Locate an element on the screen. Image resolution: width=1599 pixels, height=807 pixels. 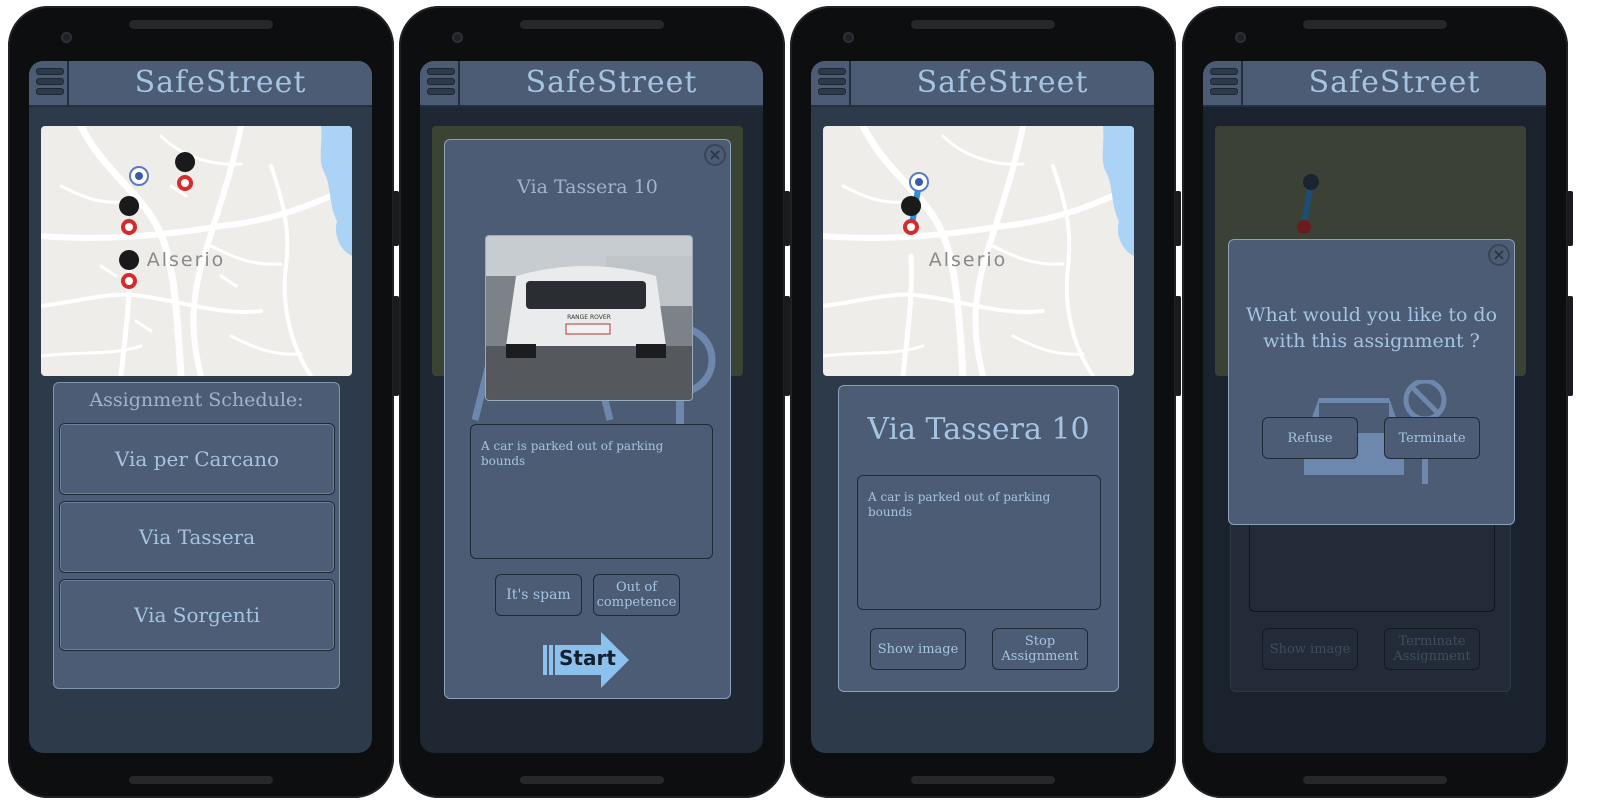
dimmed-show-image-button: Show image is located at coordinates (1310, 649).